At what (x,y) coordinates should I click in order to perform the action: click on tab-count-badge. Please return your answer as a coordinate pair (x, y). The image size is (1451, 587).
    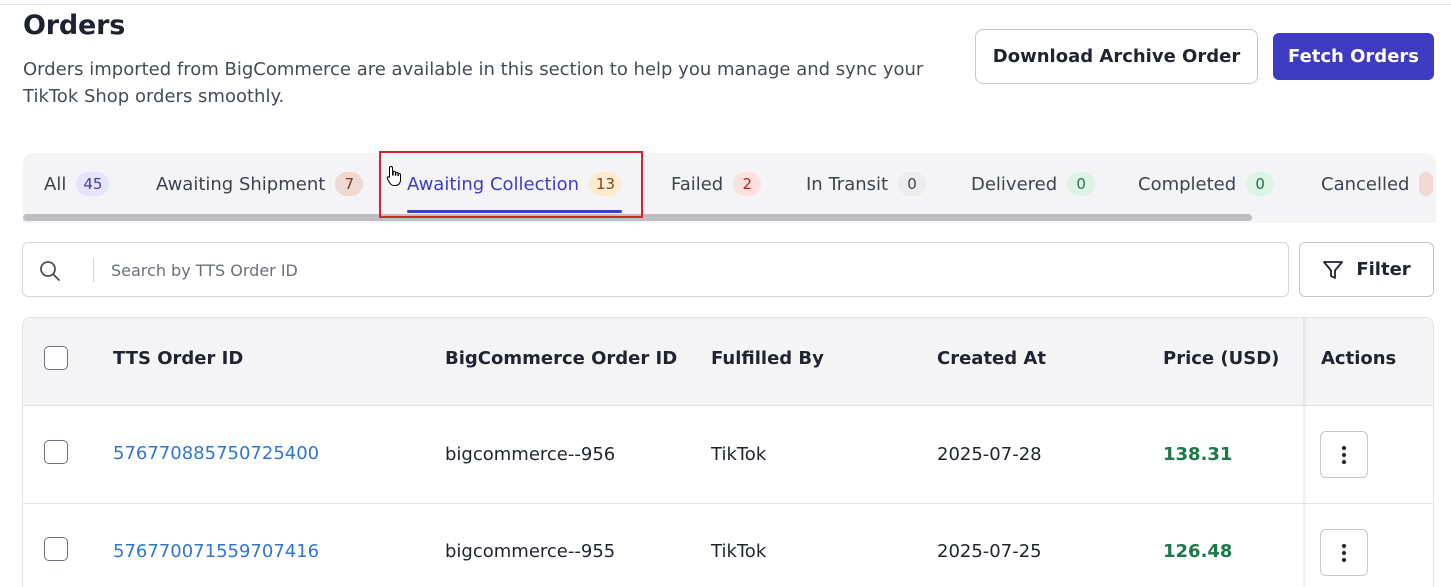
    Looking at the image, I should click on (1426, 184).